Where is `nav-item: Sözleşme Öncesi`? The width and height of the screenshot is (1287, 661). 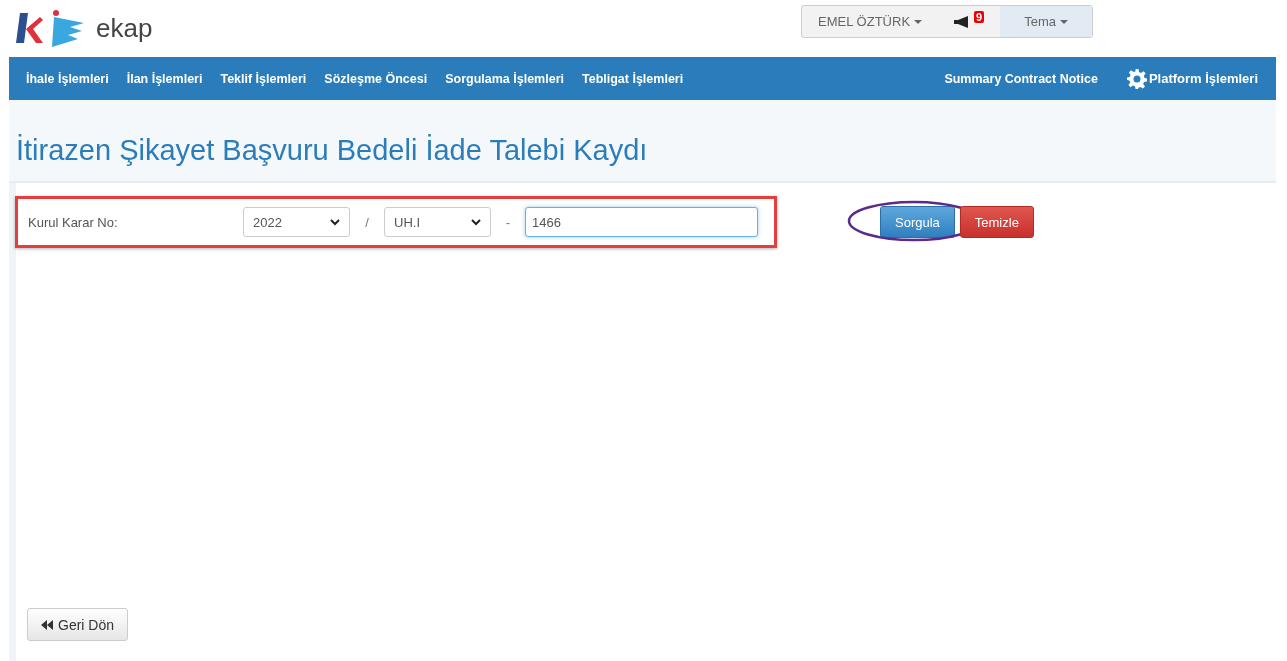 nav-item: Sözleşme Öncesi is located at coordinates (376, 78).